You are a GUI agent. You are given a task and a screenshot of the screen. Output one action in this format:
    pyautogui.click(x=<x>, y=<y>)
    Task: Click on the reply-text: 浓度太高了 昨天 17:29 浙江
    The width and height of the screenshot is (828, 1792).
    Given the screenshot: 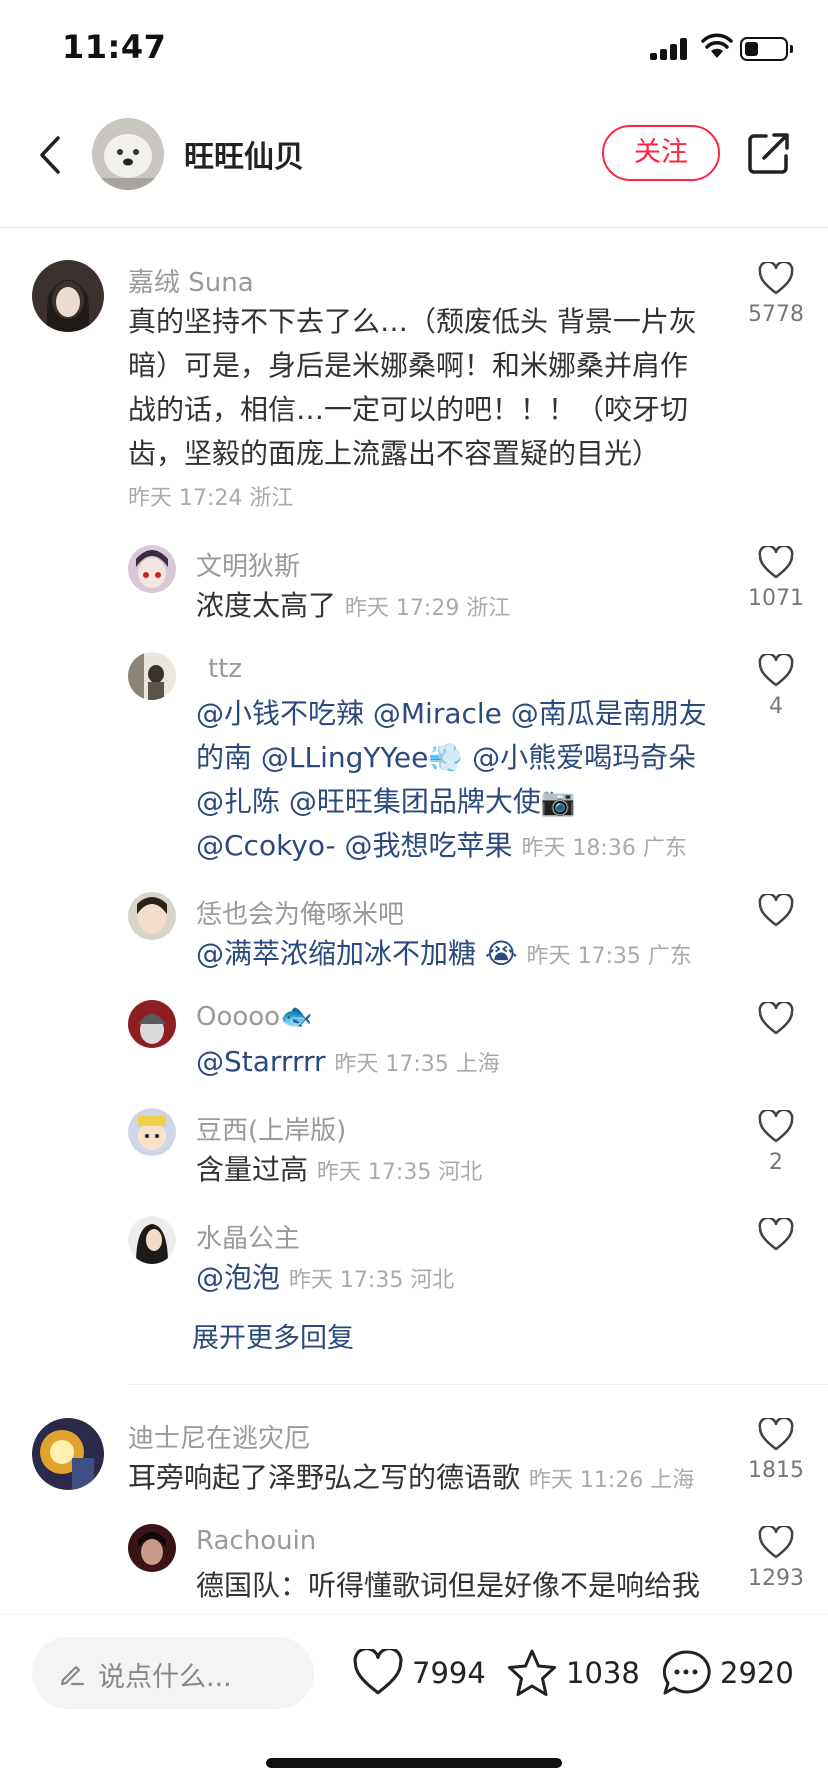 What is the action you would take?
    pyautogui.click(x=353, y=605)
    